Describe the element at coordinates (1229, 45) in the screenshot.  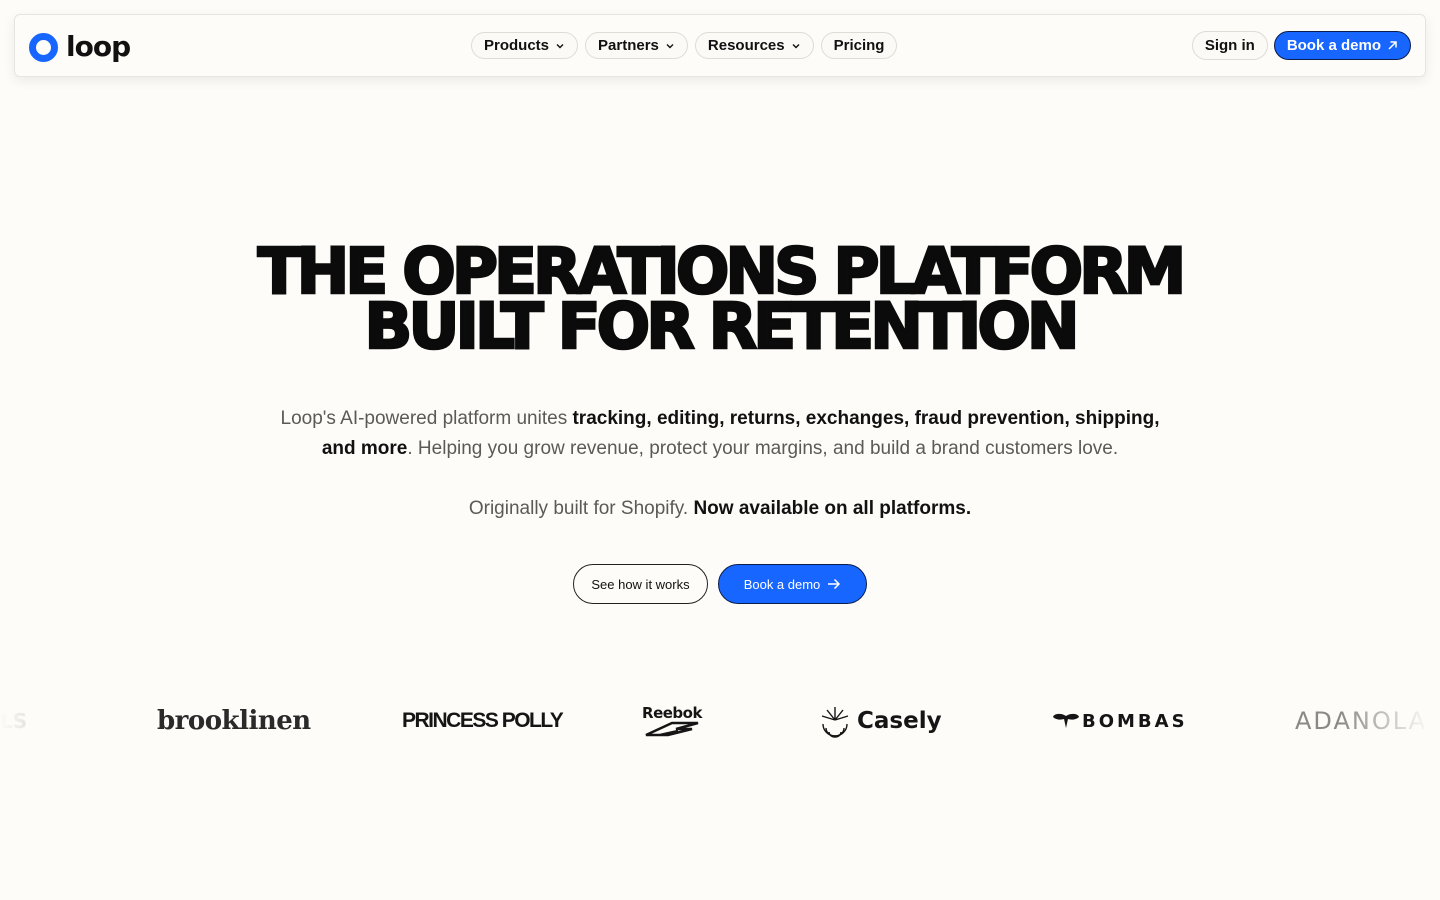
I see `sign-in-button: Sign in` at that location.